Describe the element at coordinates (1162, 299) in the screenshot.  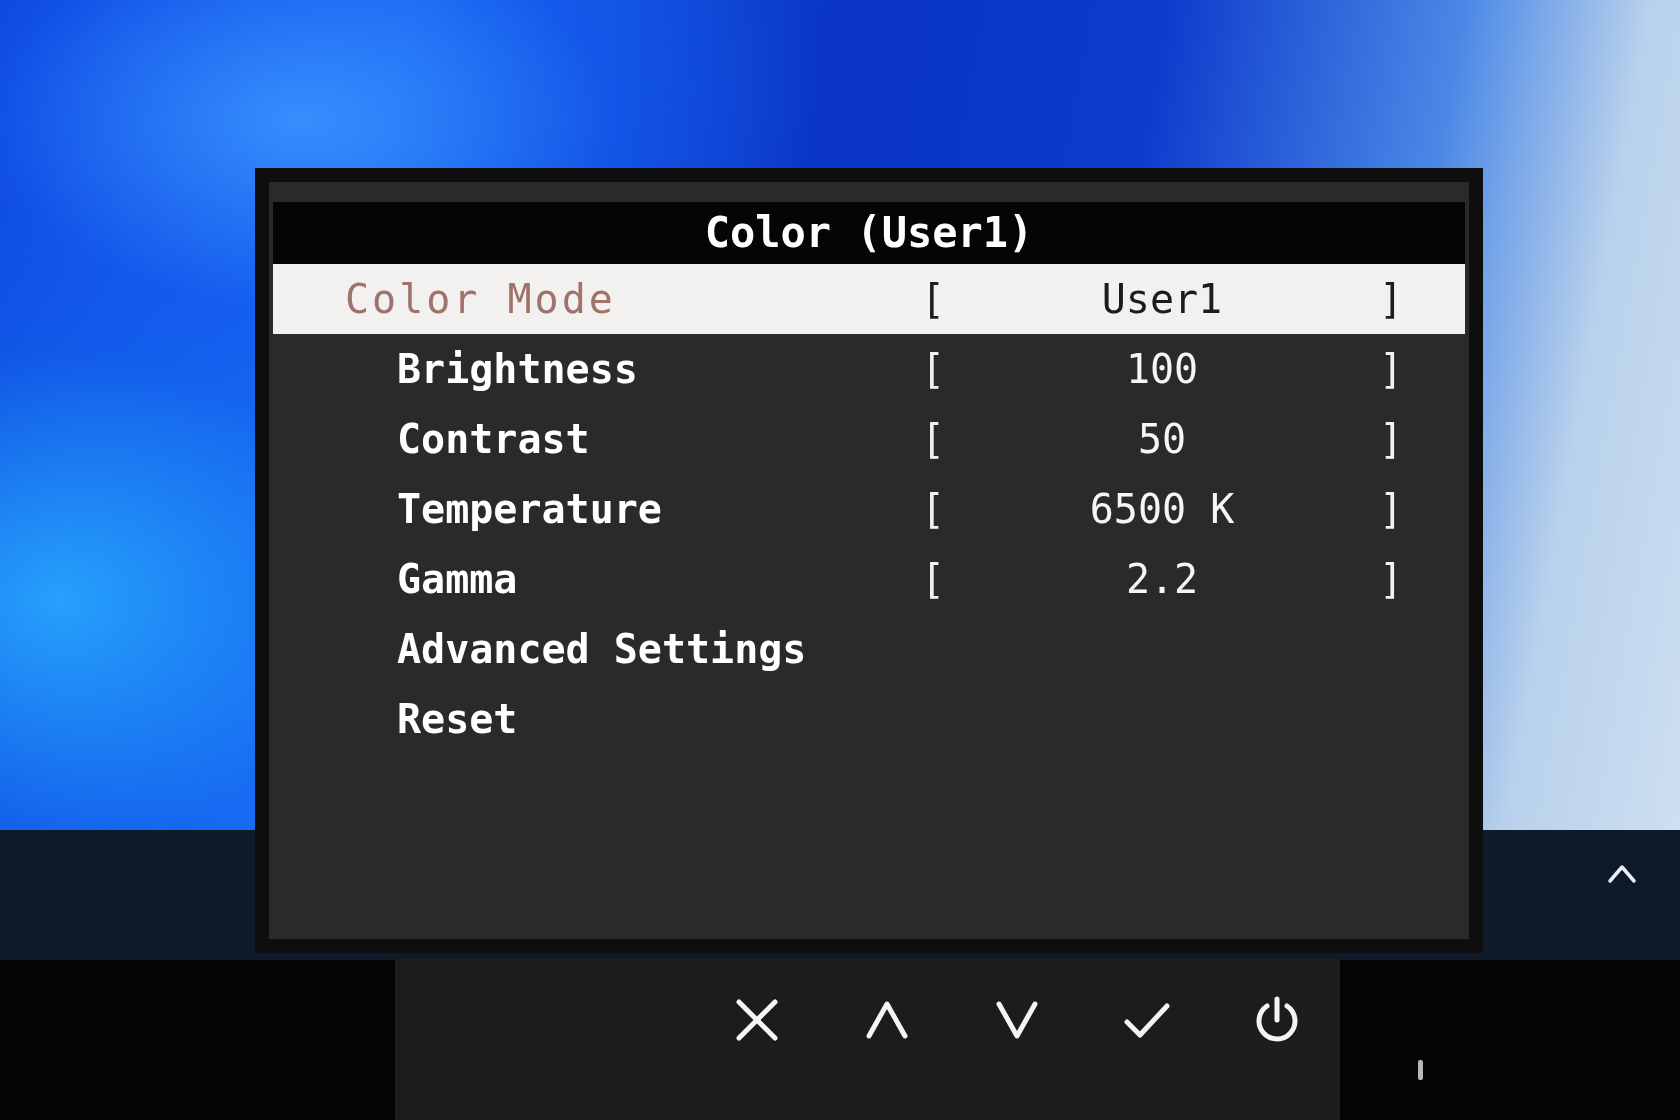
I see `setting-value: User1` at that location.